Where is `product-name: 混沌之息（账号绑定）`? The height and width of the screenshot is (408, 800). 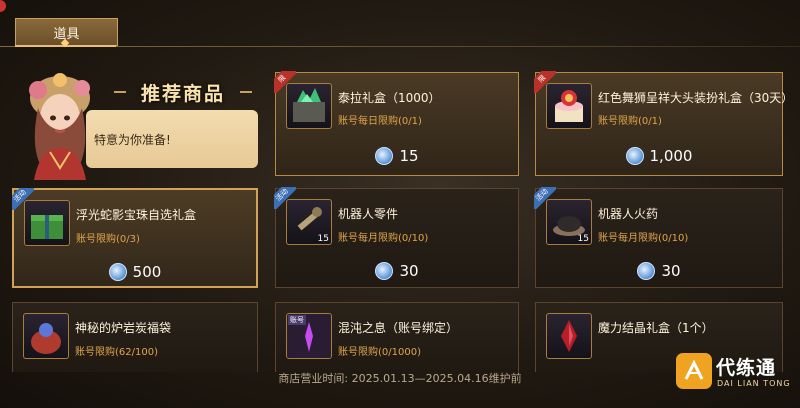 product-name: 混沌之息（账号绑定） is located at coordinates (398, 328).